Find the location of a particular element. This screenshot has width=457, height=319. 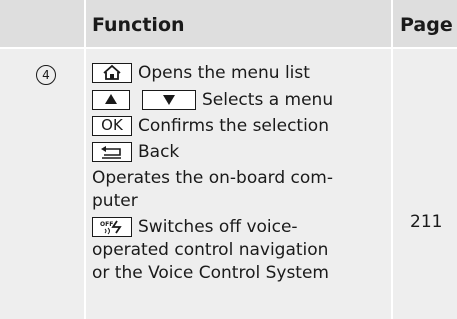

line-operates-2: puter is located at coordinates (115, 201).